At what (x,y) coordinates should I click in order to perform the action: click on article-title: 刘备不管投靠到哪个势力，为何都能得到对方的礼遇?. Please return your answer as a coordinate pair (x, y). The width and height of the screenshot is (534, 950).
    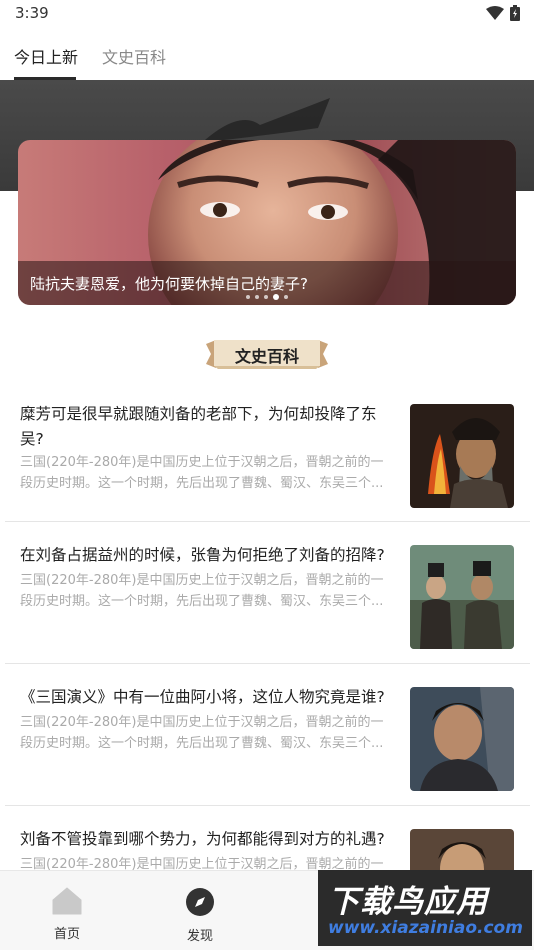
    Looking at the image, I should click on (202, 839).